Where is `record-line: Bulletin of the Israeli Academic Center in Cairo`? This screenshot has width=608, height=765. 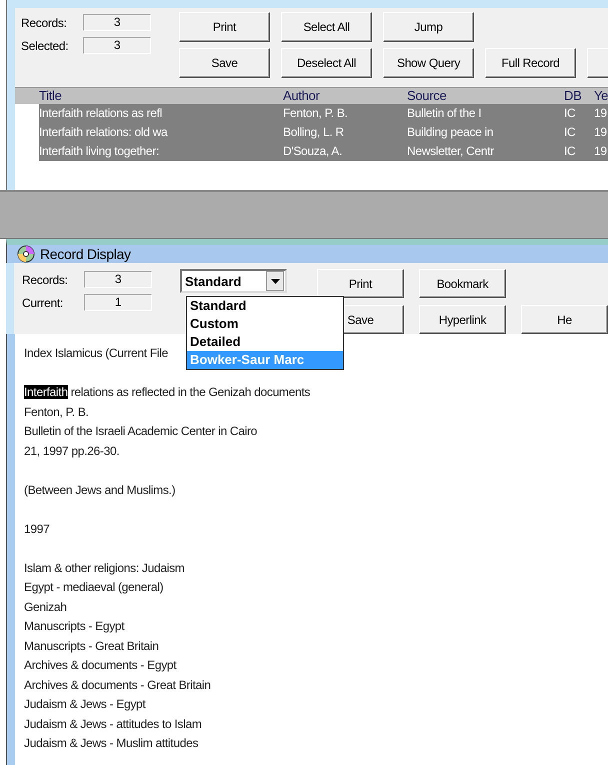
record-line: Bulletin of the Israeli Academic Center in Cairo is located at coordinates (141, 431).